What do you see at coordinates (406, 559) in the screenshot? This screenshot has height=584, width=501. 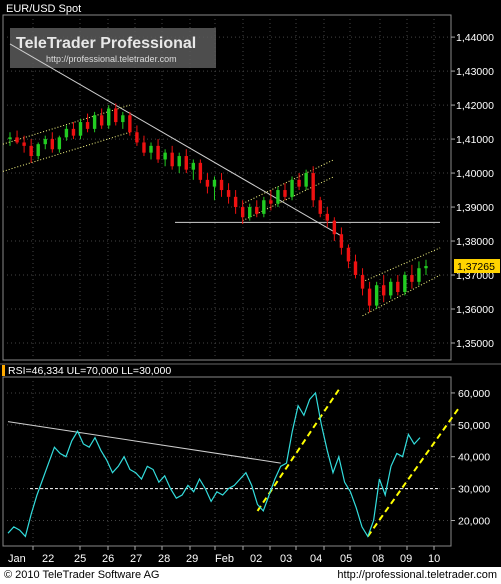 I see `x-tick-label: 09` at bounding box center [406, 559].